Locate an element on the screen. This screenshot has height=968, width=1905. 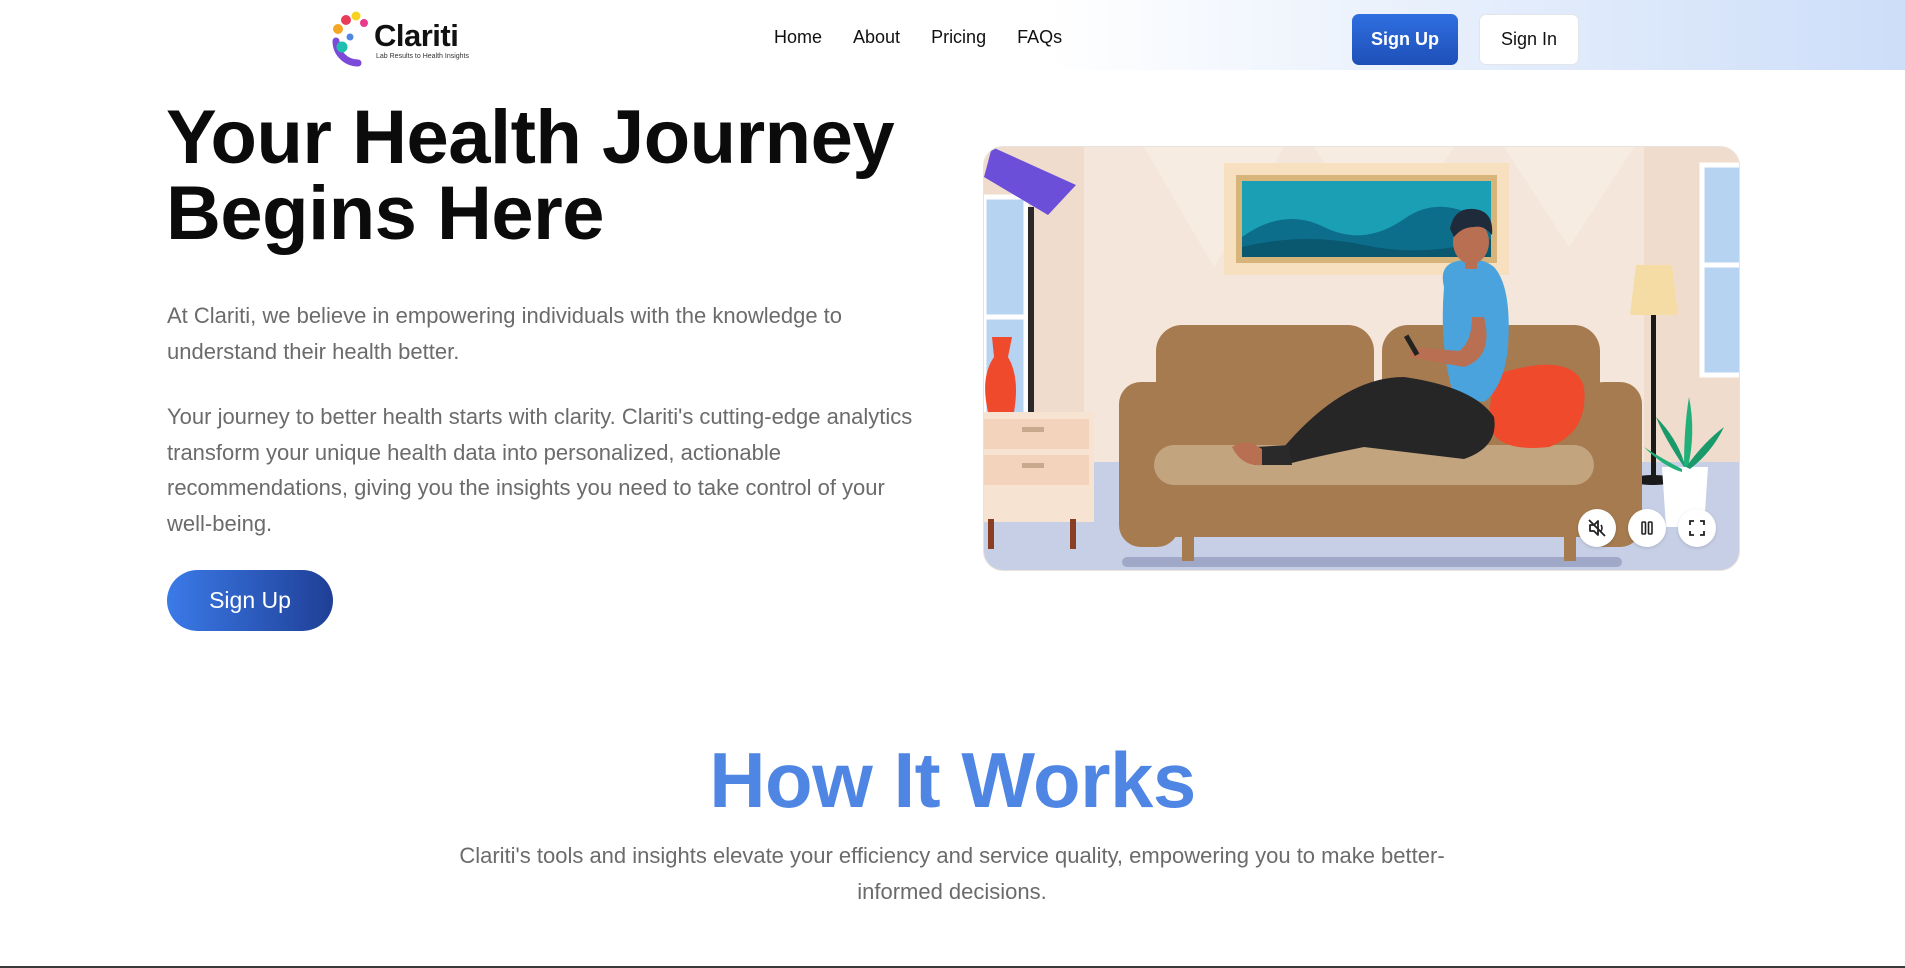
volume-muted-icon is located at coordinates (1597, 528).